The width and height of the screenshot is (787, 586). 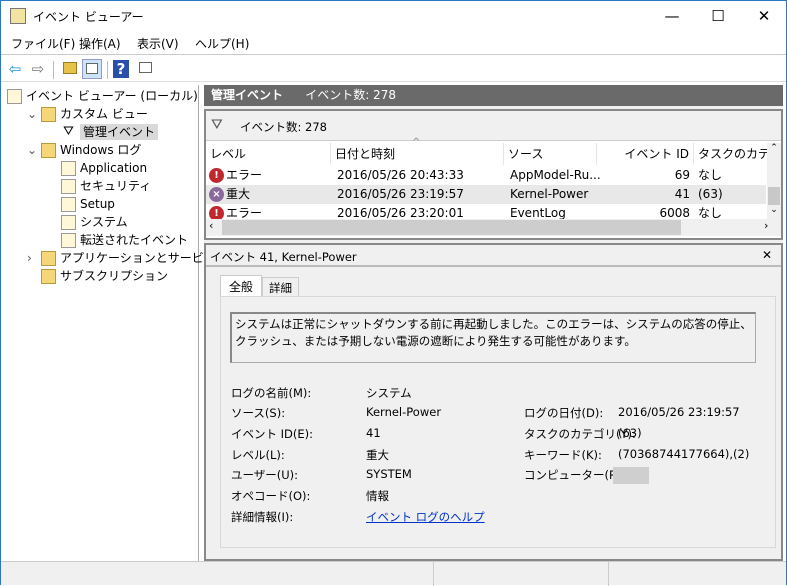 What do you see at coordinates (280, 287) in the screenshot?
I see `tab-details: 詳細` at bounding box center [280, 287].